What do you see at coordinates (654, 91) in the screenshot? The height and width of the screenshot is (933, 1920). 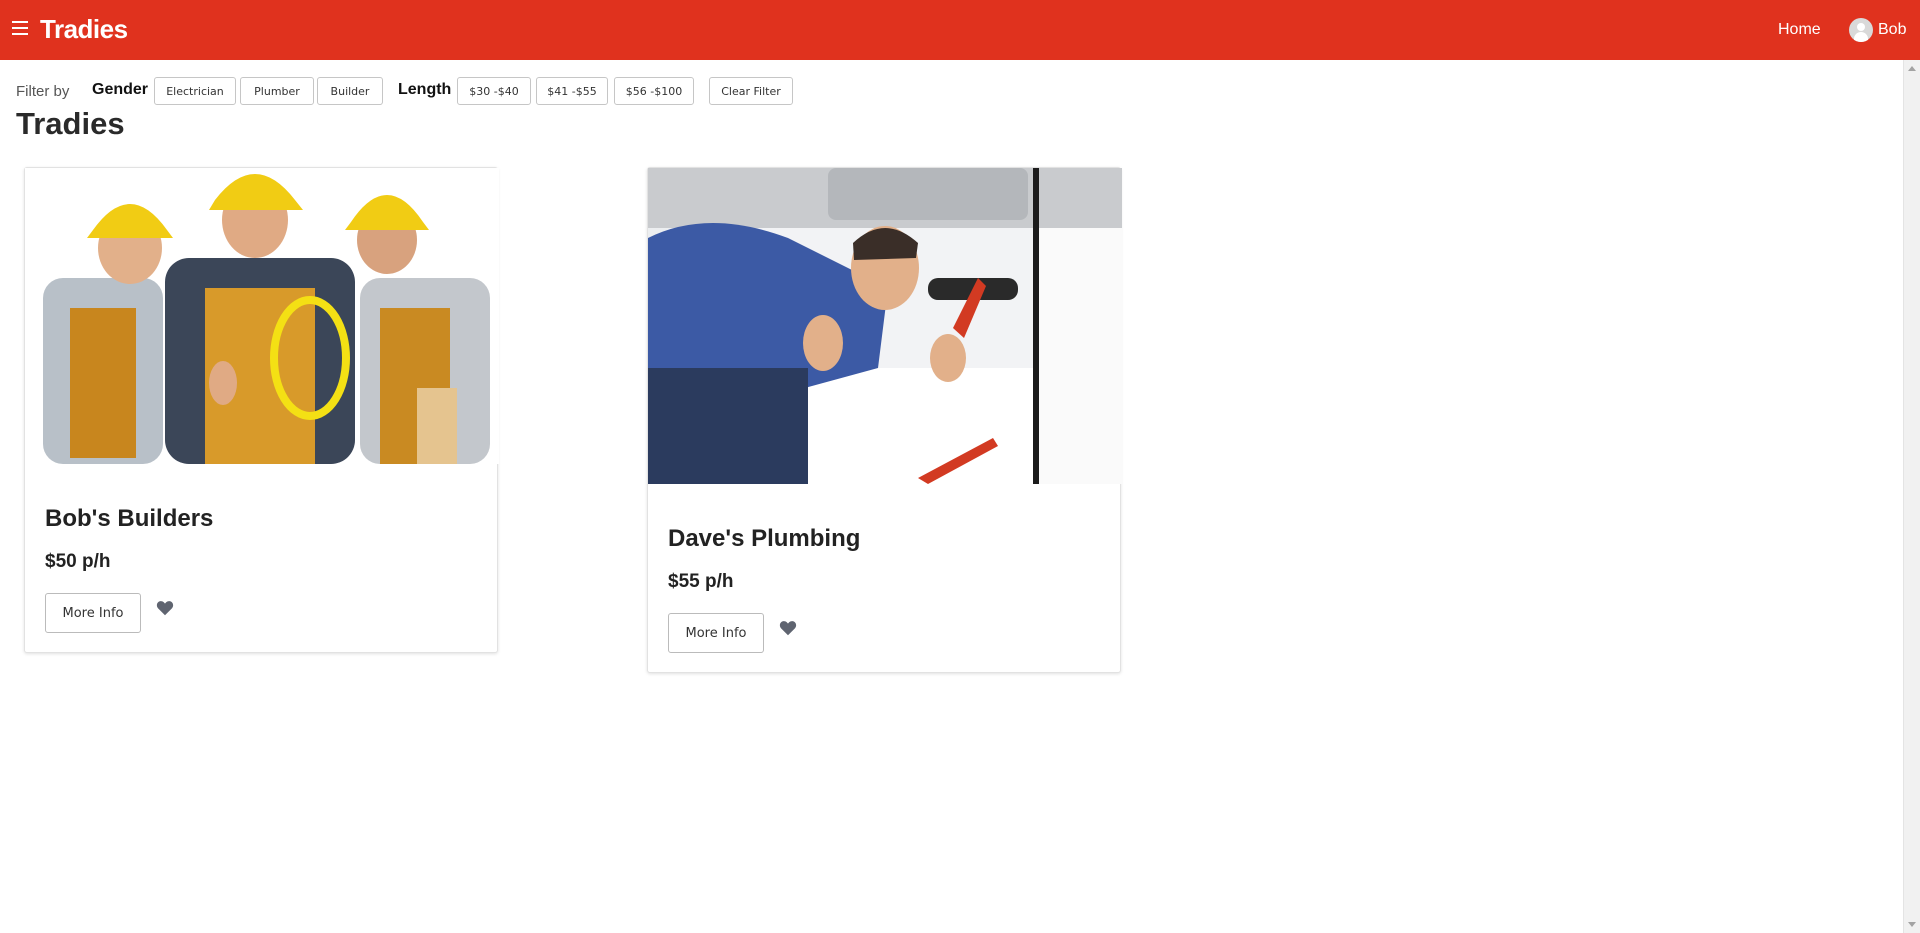 I see `filter-price-56-100-button: $56 -$100` at bounding box center [654, 91].